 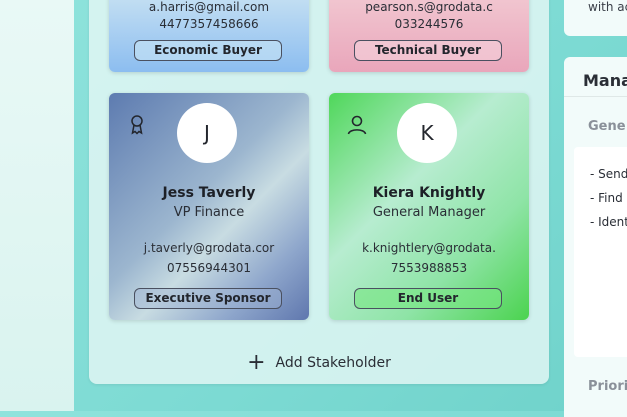 I want to click on add-stakeholder-label: Add Stakeholder, so click(x=333, y=362).